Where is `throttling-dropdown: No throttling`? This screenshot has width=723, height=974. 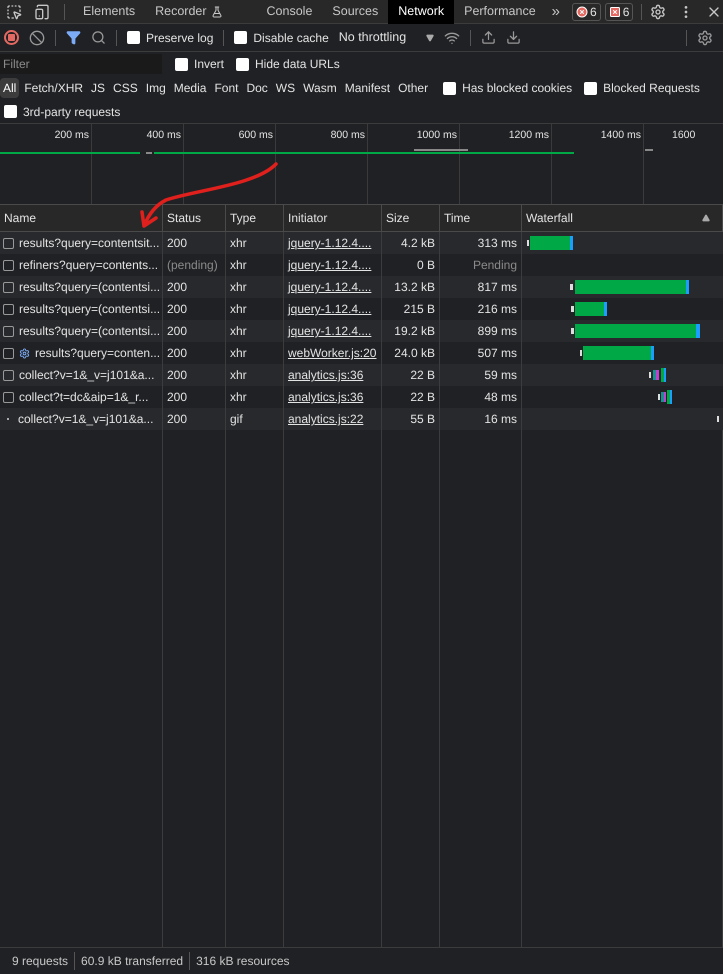
throttling-dropdown: No throttling is located at coordinates (386, 37).